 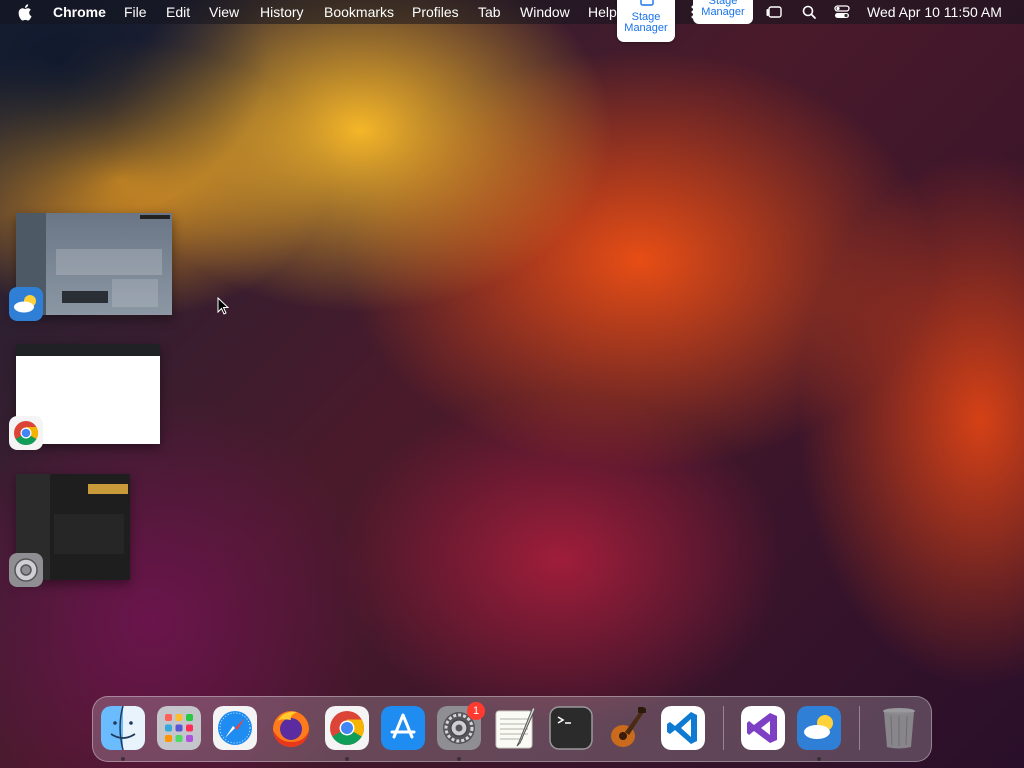 What do you see at coordinates (155, 217) in the screenshot?
I see `thumbnail-titlebar` at bounding box center [155, 217].